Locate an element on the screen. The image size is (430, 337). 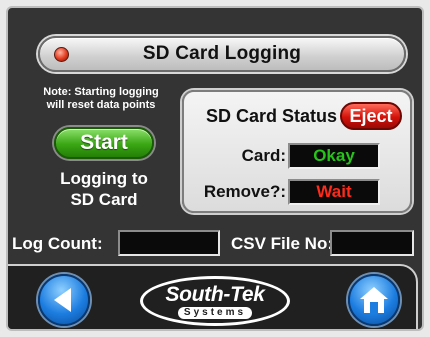
logging-status-line2: SD Card is located at coordinates (104, 199).